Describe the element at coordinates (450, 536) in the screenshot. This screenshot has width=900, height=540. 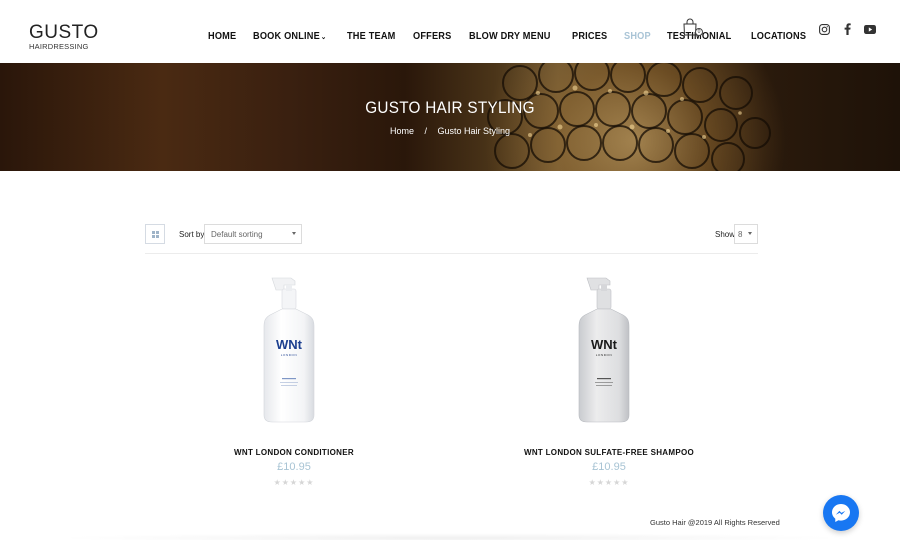
I see `footer-shadow` at that location.